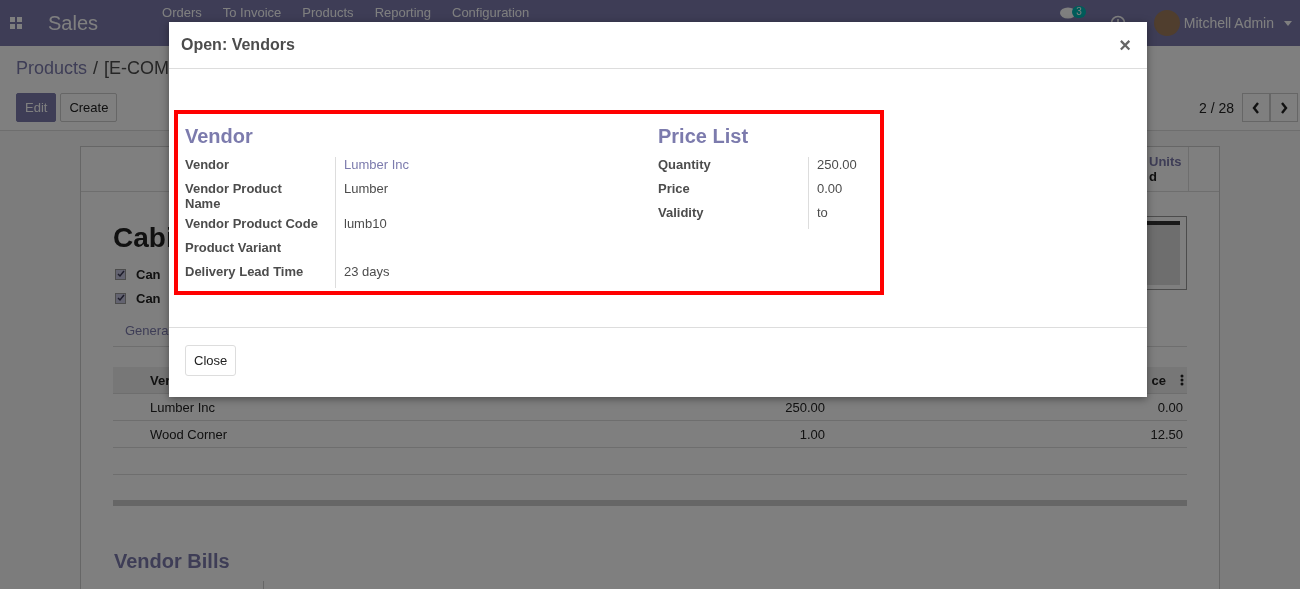 The image size is (1300, 589). I want to click on breadcrumb-link: Products, so click(52, 70).